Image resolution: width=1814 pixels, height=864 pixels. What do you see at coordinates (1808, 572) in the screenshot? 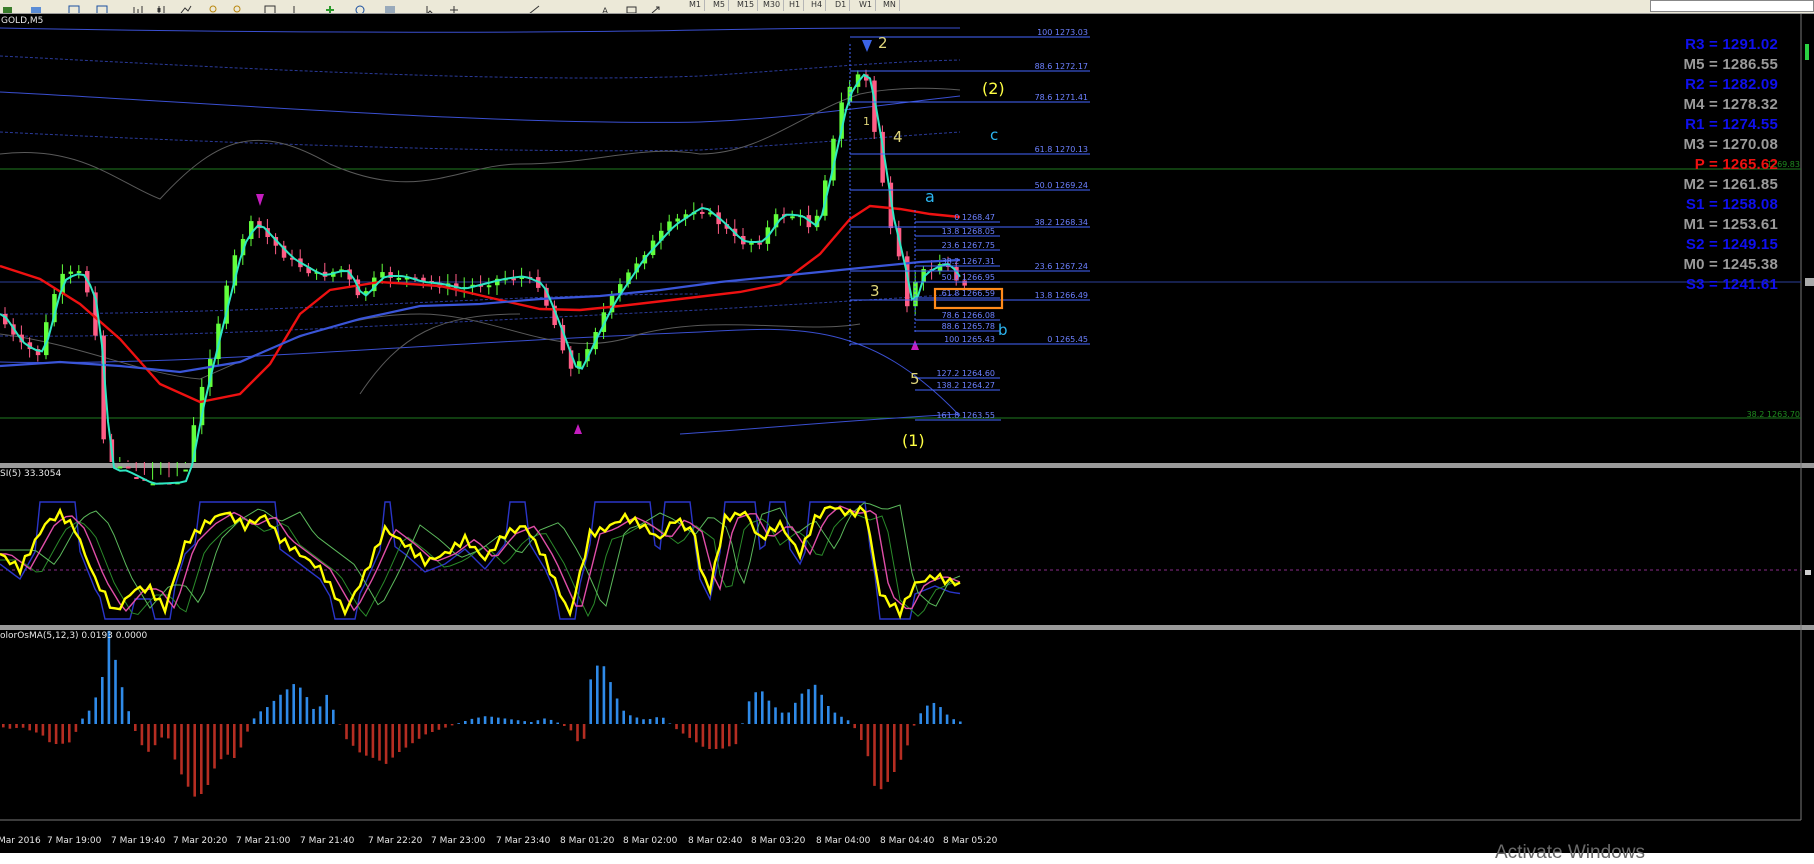
I see `rsi-level-marker` at bounding box center [1808, 572].